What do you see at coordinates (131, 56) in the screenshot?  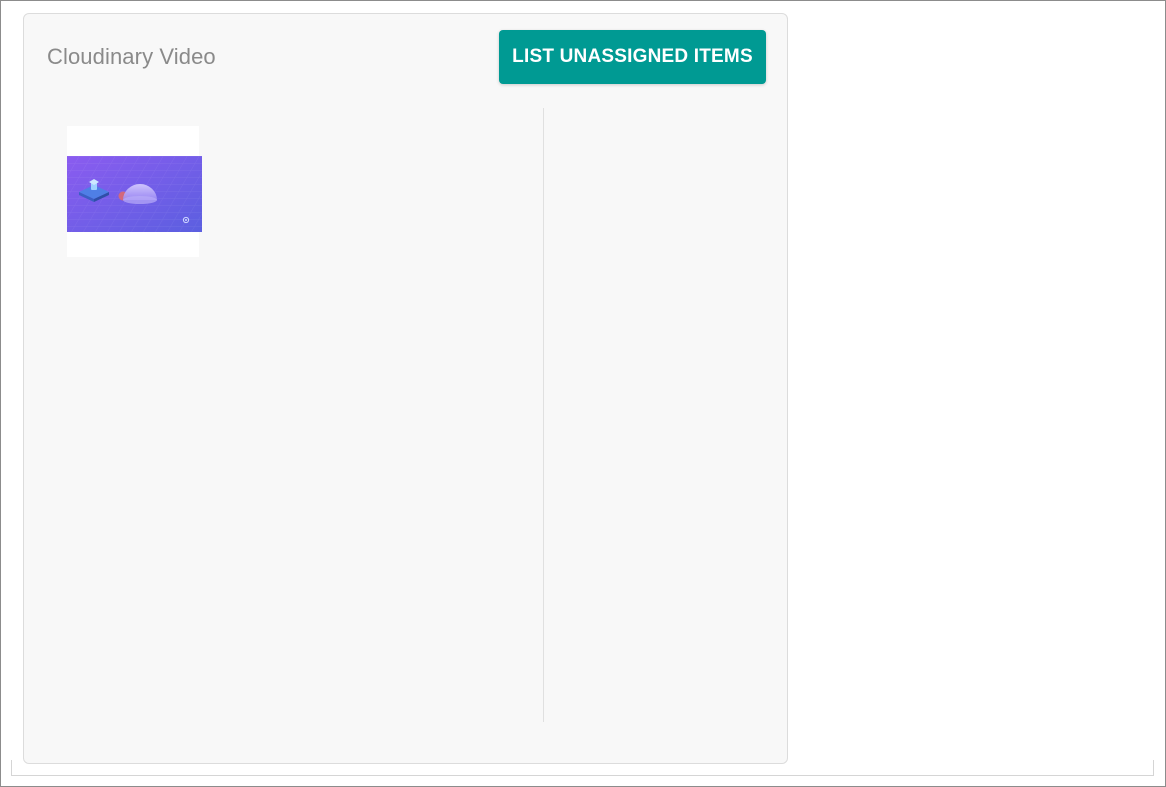 I see `panel-title: Cloudinary Video` at bounding box center [131, 56].